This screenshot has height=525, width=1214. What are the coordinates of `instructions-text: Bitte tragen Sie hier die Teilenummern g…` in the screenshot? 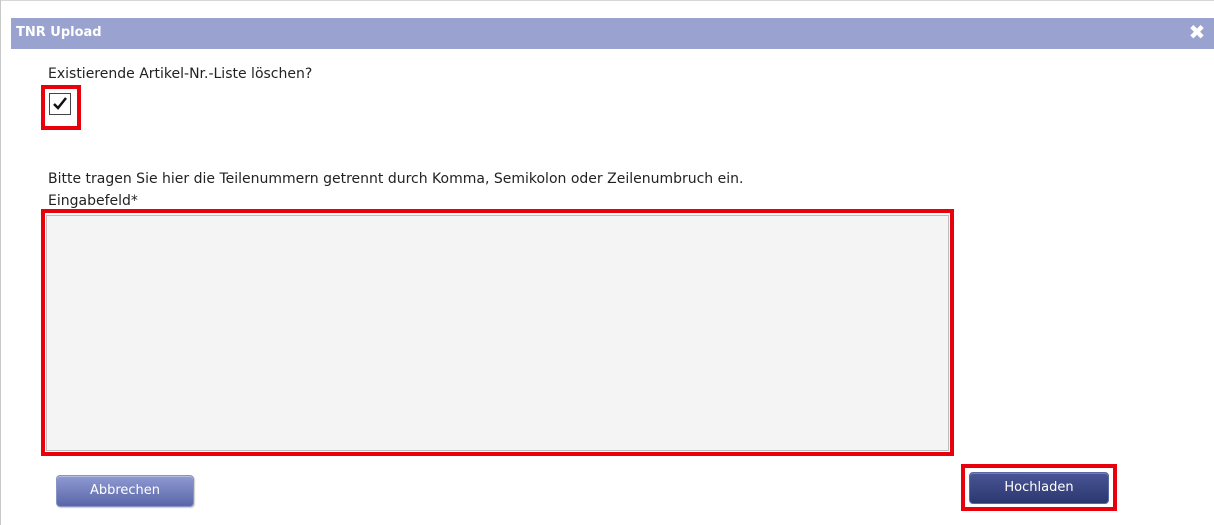 It's located at (396, 179).